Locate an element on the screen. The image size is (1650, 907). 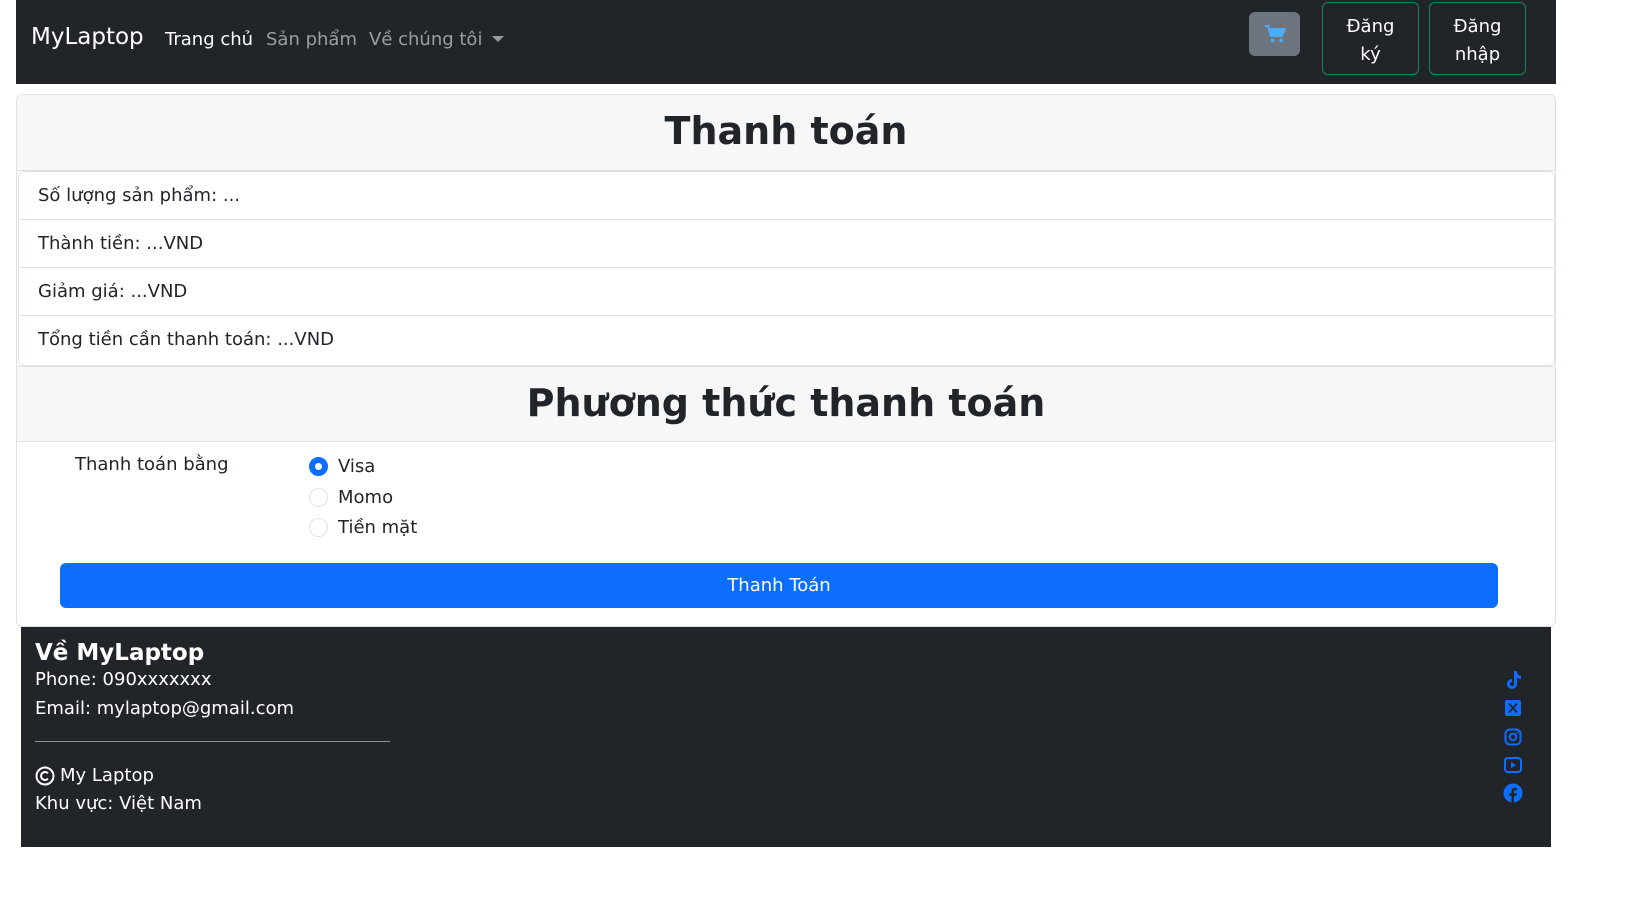
summary-total: Tổng tiền cần thanh toán: ...VND is located at coordinates (186, 339).